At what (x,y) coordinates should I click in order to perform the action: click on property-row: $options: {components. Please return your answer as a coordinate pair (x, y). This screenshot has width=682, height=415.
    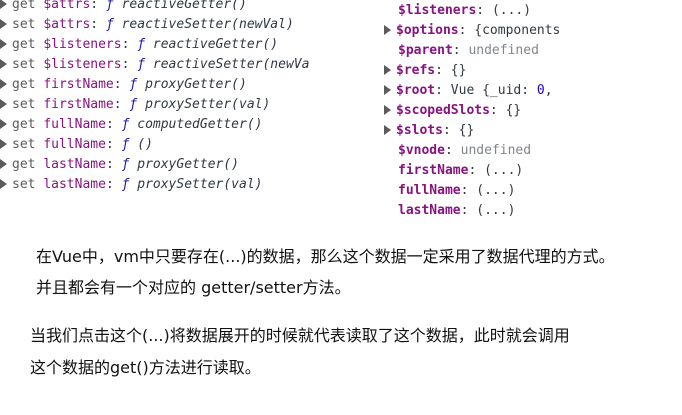
    Looking at the image, I should click on (472, 31).